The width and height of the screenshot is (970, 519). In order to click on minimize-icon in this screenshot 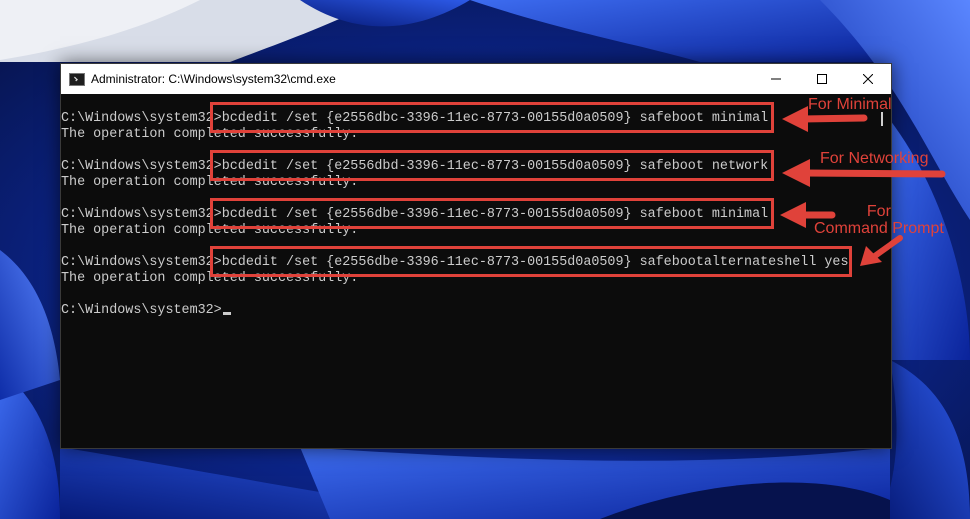, I will do `click(776, 79)`.